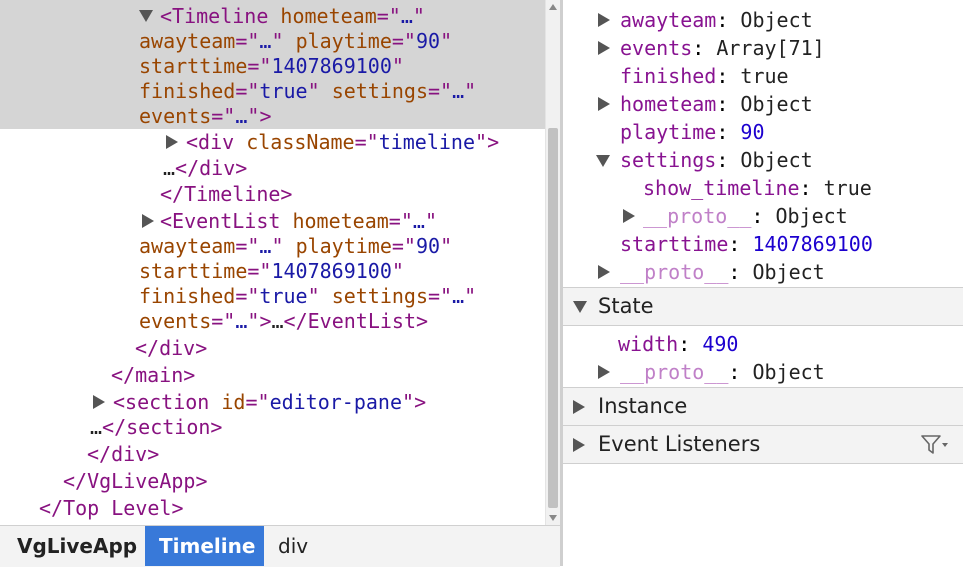 Image resolution: width=963 pixels, height=567 pixels. Describe the element at coordinates (722, 272) in the screenshot. I see `prop-proto: __proto__: Object` at that location.